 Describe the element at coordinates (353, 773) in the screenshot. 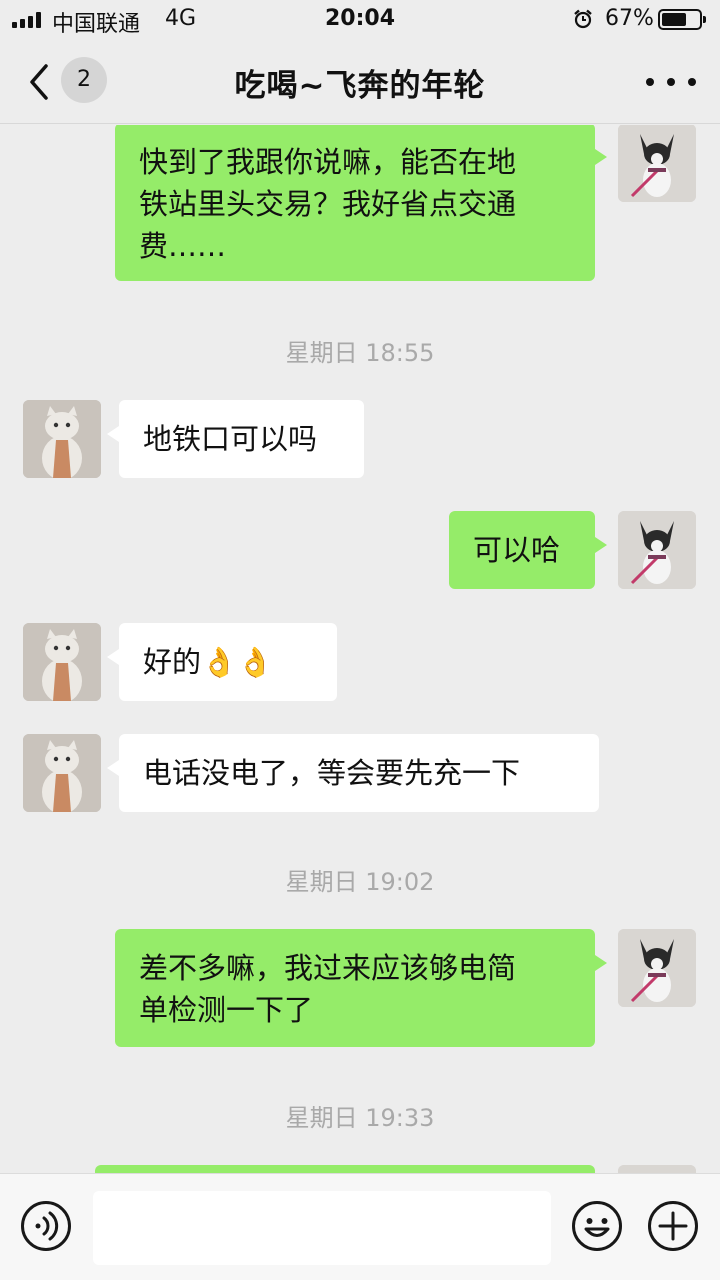

I see `message-bubble-incoming: 电话没电了，等会要先充一下` at that location.